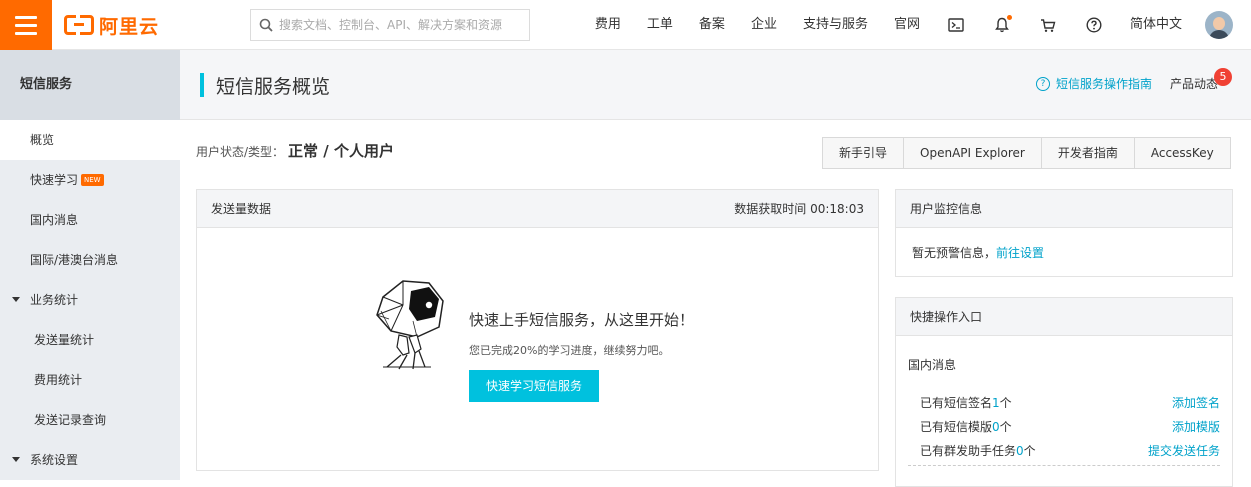 This screenshot has height=487, width=1251. I want to click on empty-title: 快速上手短信服务，从这里开始！, so click(582, 320).